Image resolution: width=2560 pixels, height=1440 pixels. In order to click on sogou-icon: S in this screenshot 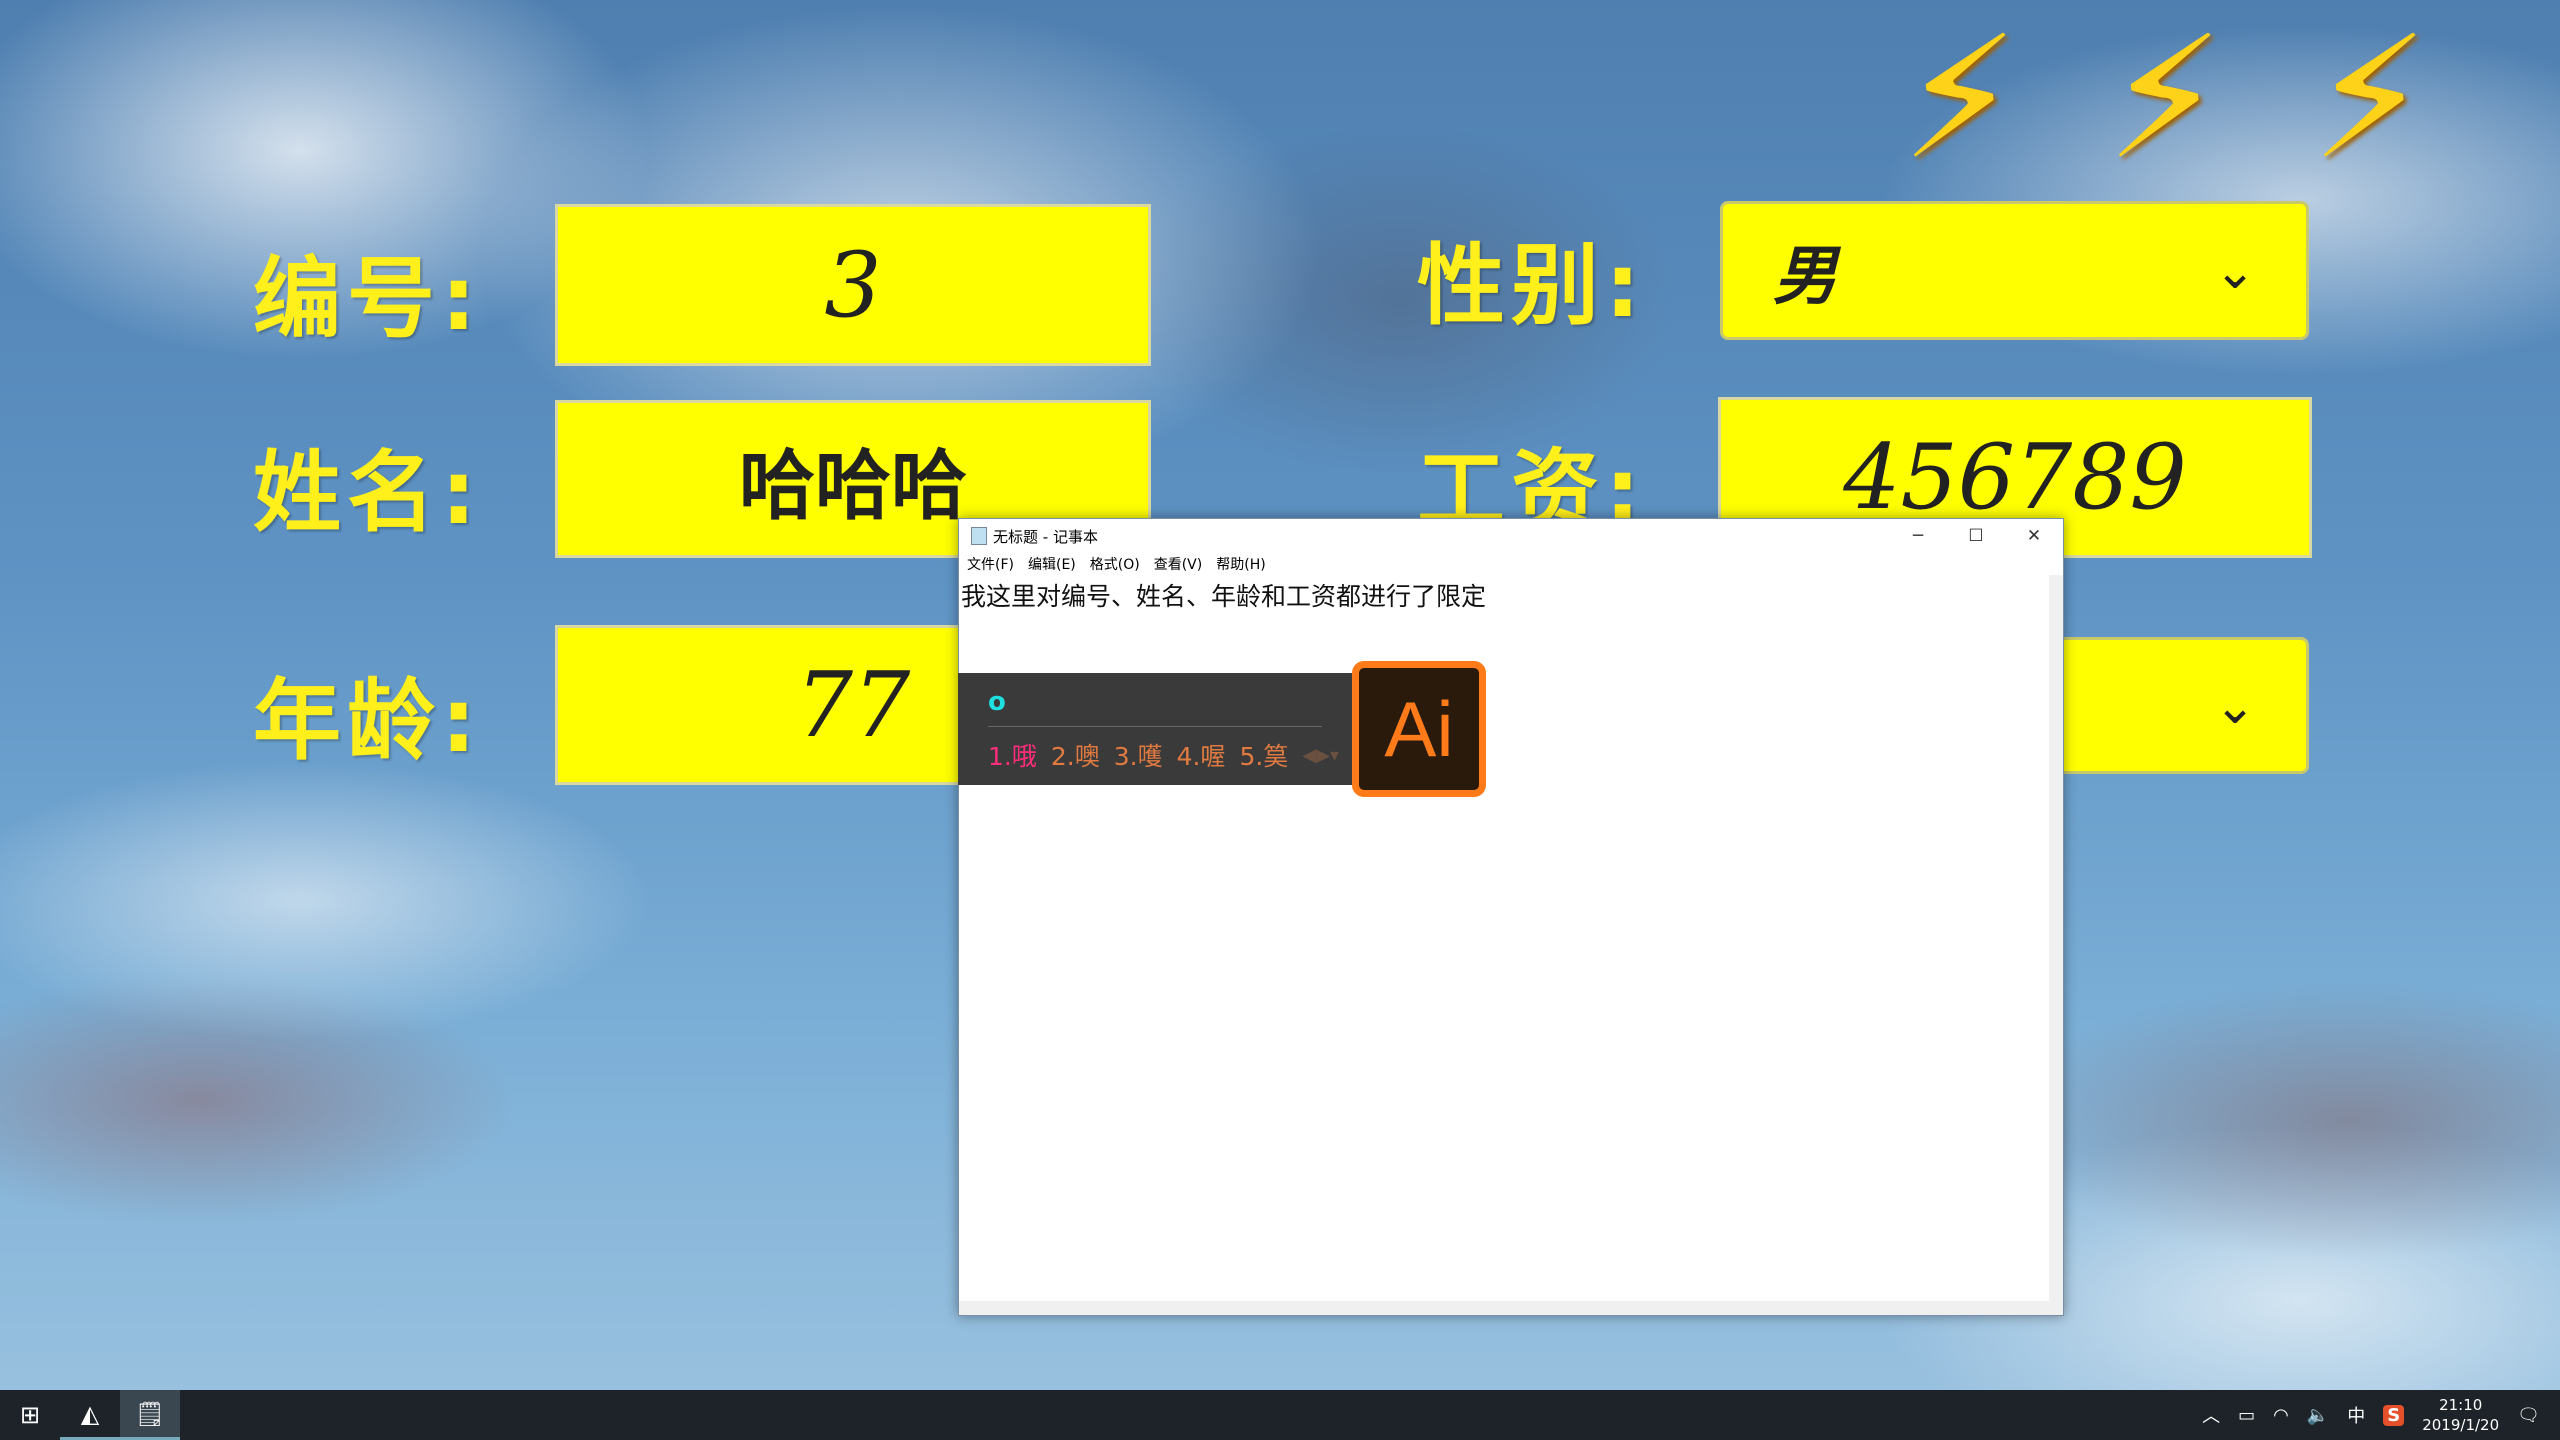, I will do `click(2394, 1415)`.